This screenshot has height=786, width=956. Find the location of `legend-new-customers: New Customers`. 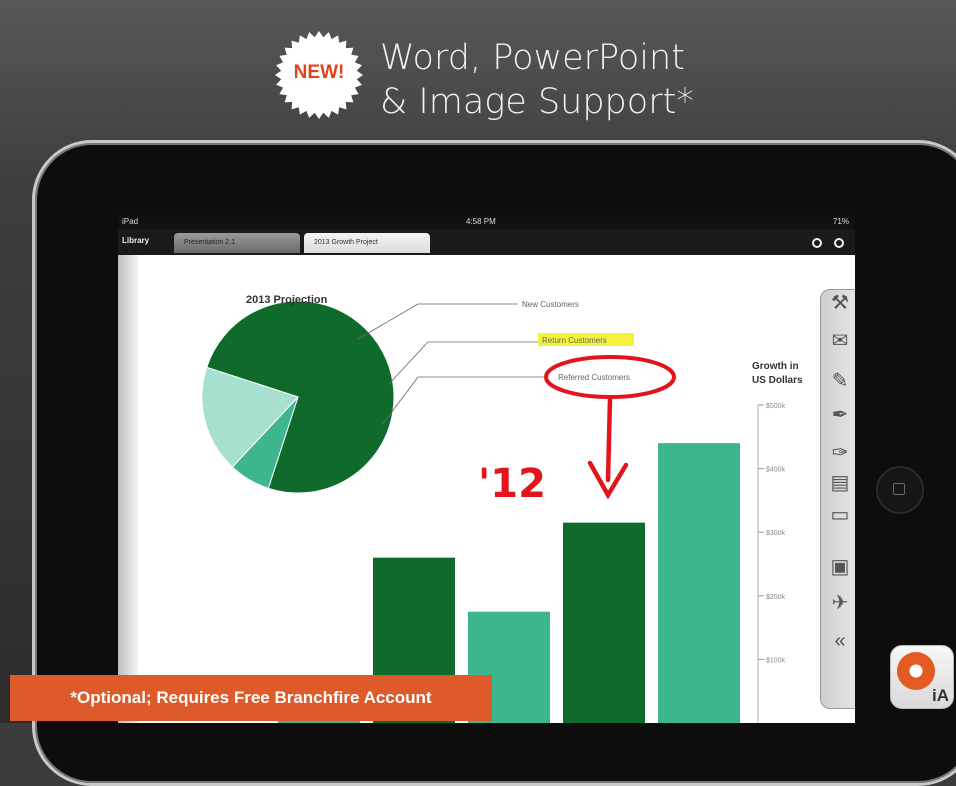

legend-new-customers: New Customers is located at coordinates (550, 304).